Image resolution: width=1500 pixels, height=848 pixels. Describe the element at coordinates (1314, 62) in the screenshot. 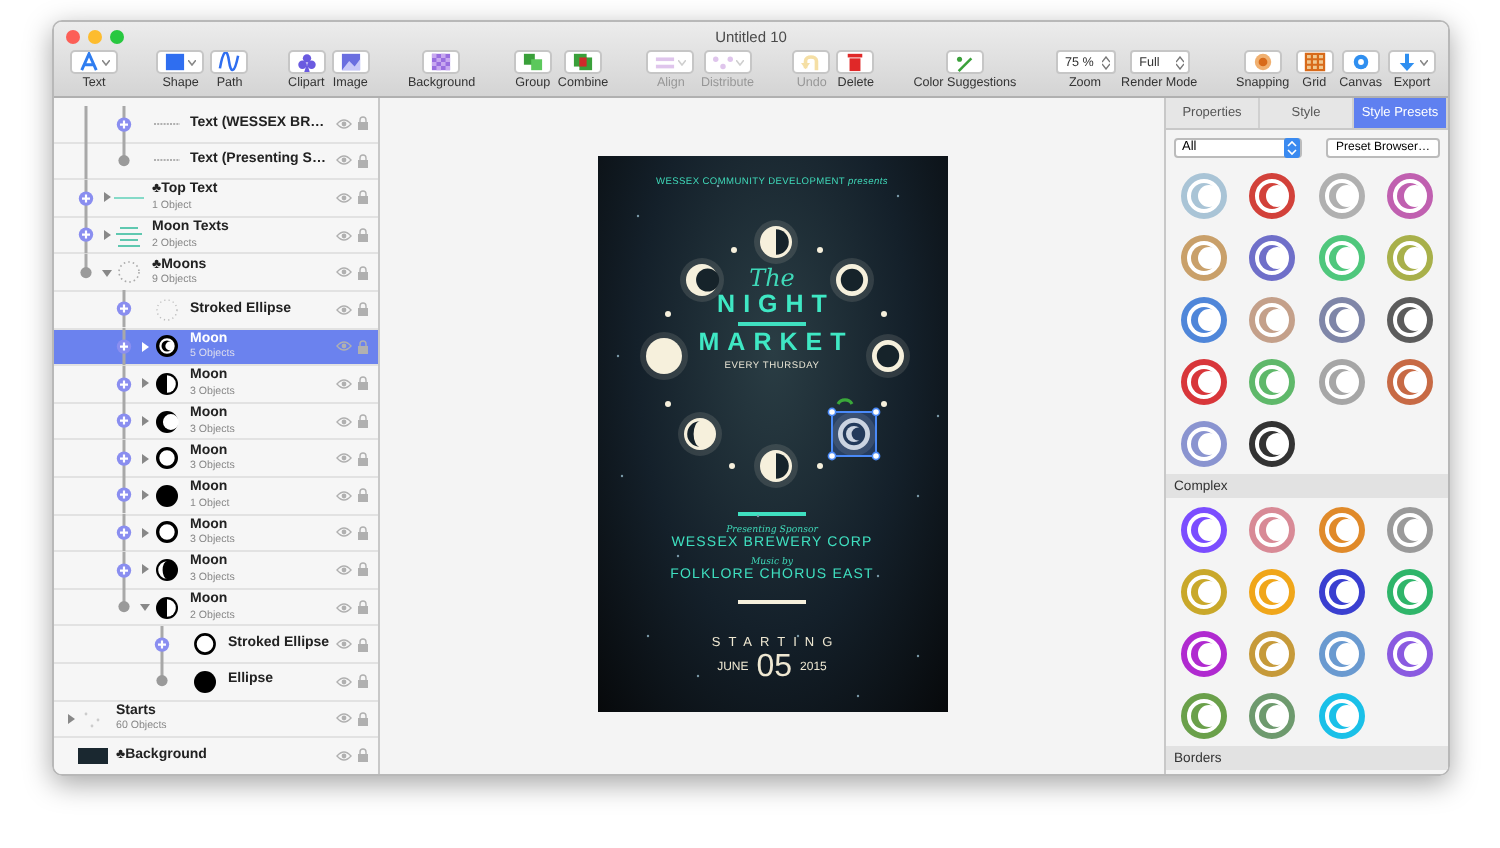

I see `grid-icon` at that location.